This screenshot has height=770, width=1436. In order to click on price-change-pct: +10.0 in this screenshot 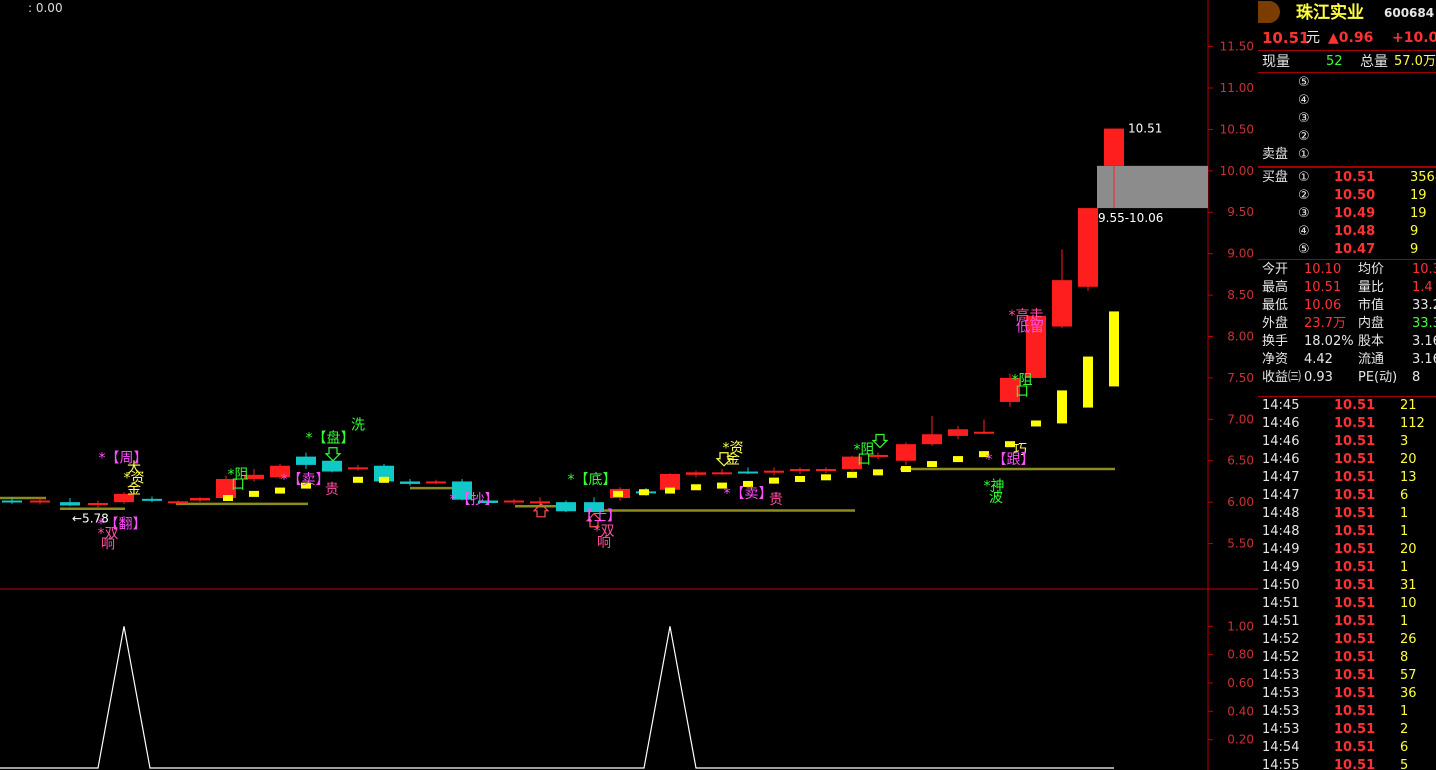, I will do `click(1414, 38)`.